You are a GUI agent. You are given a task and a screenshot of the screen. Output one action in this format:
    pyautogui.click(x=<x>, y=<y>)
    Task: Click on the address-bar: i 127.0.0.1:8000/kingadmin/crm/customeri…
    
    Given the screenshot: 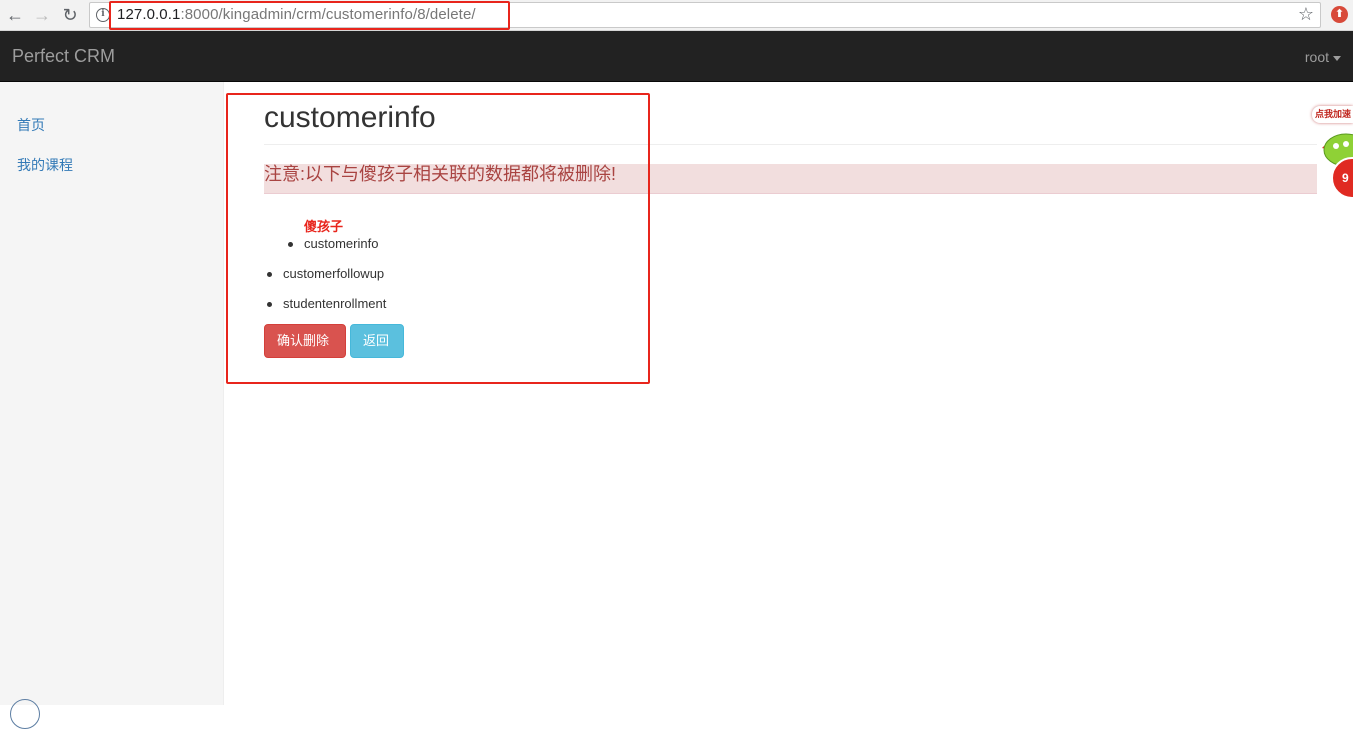 What is the action you would take?
    pyautogui.click(x=705, y=15)
    